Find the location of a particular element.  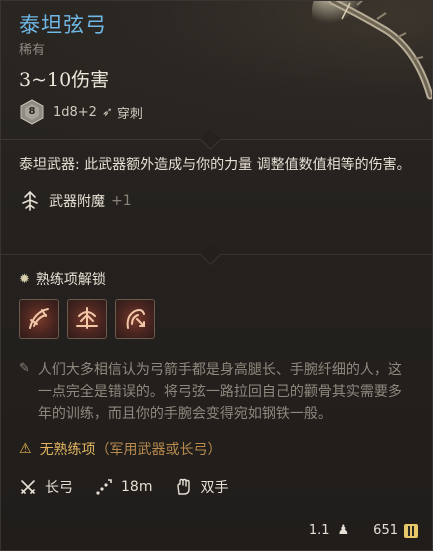

item-value: 651 is located at coordinates (385, 530).